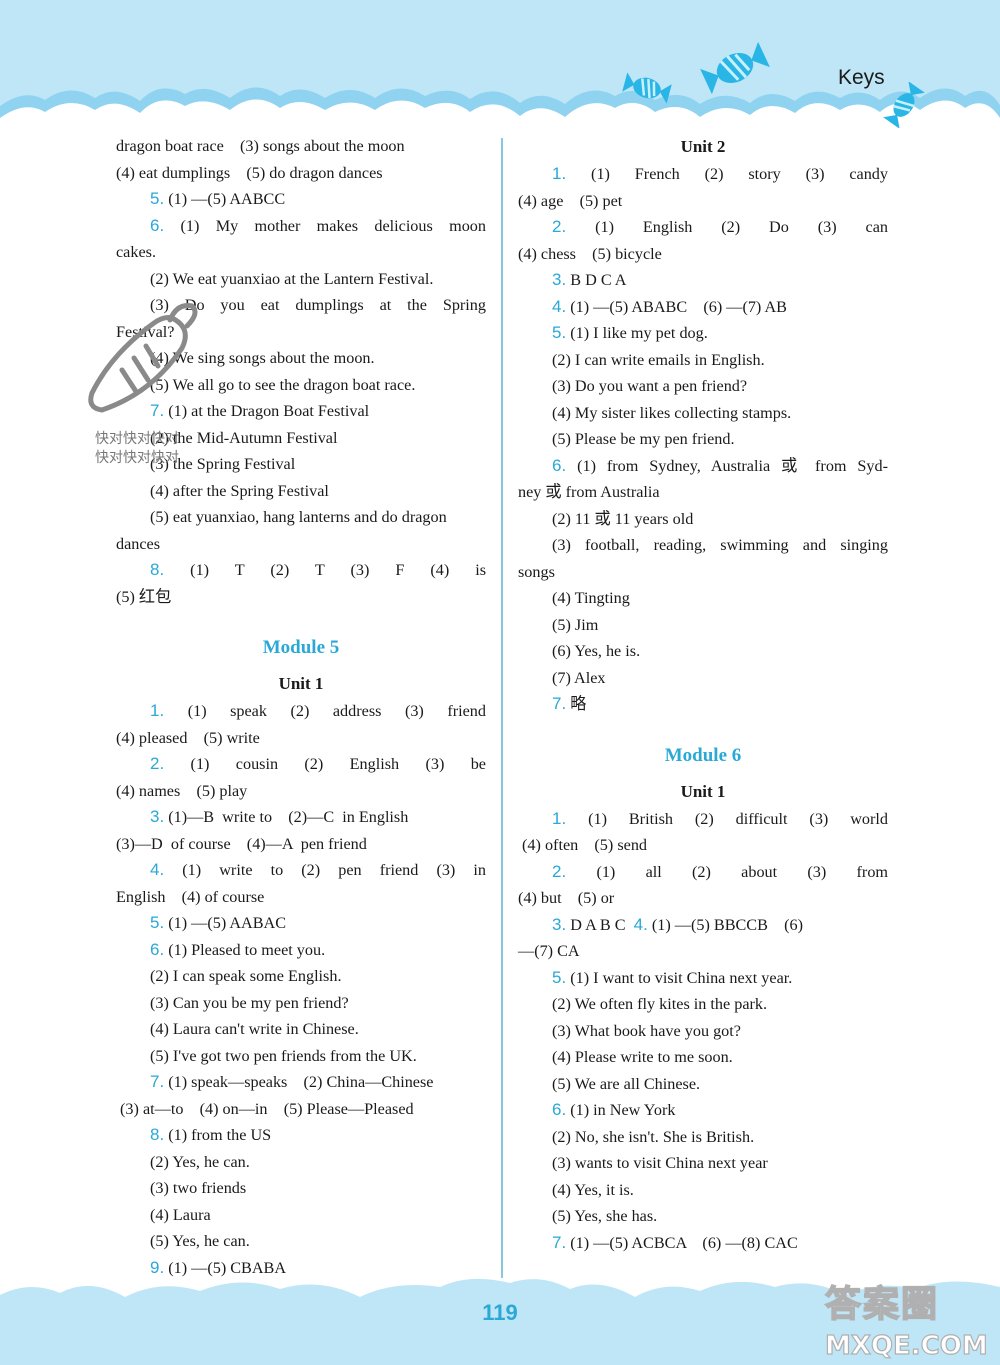  What do you see at coordinates (301, 1162) in the screenshot?
I see `answer-line: (2) Yes, he can.` at bounding box center [301, 1162].